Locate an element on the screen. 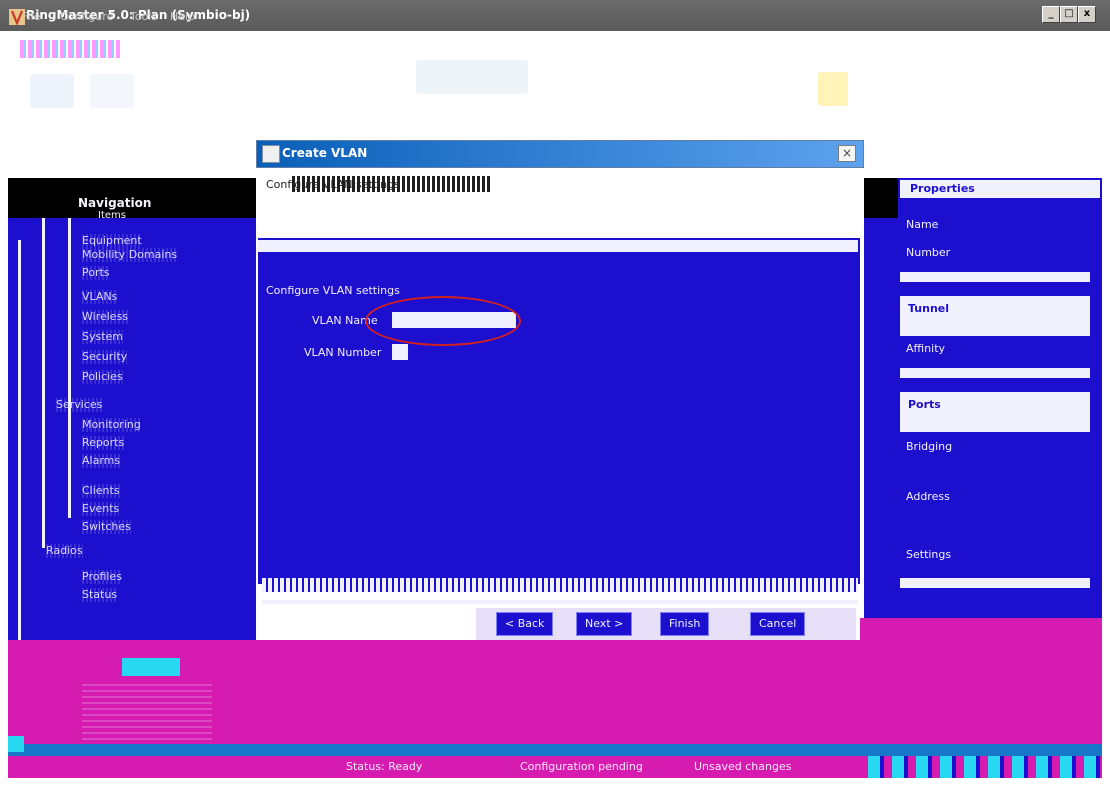 This screenshot has width=1110, height=785. next-button: Next > is located at coordinates (604, 624).